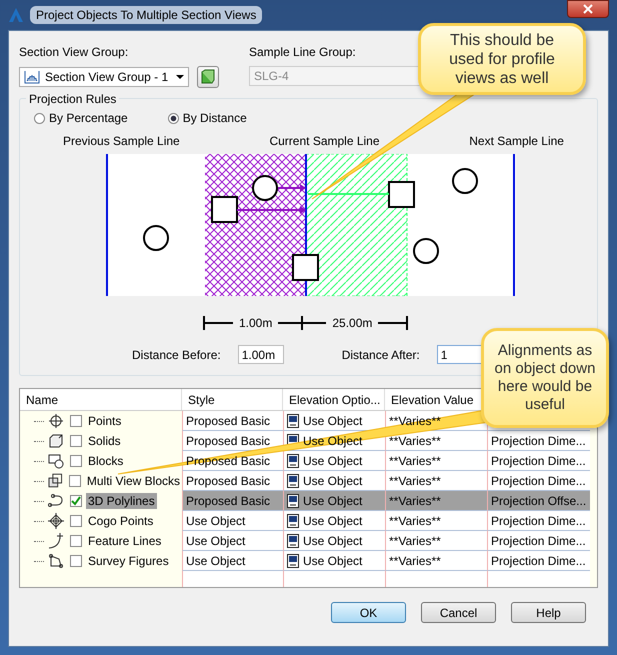 The image size is (617, 655). What do you see at coordinates (545, 378) in the screenshot?
I see `callout: Alignments as on object down here would be useful` at bounding box center [545, 378].